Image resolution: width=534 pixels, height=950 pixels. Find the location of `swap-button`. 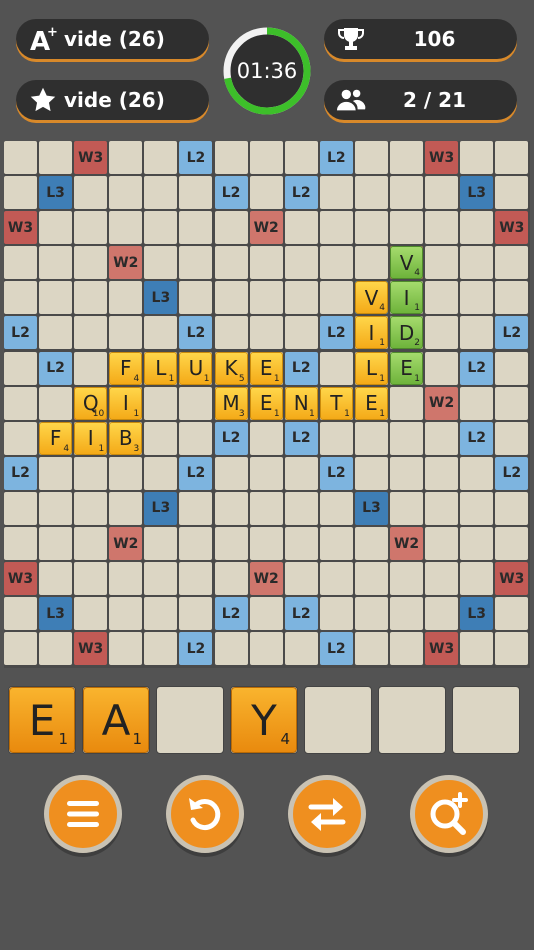

swap-button is located at coordinates (327, 814).